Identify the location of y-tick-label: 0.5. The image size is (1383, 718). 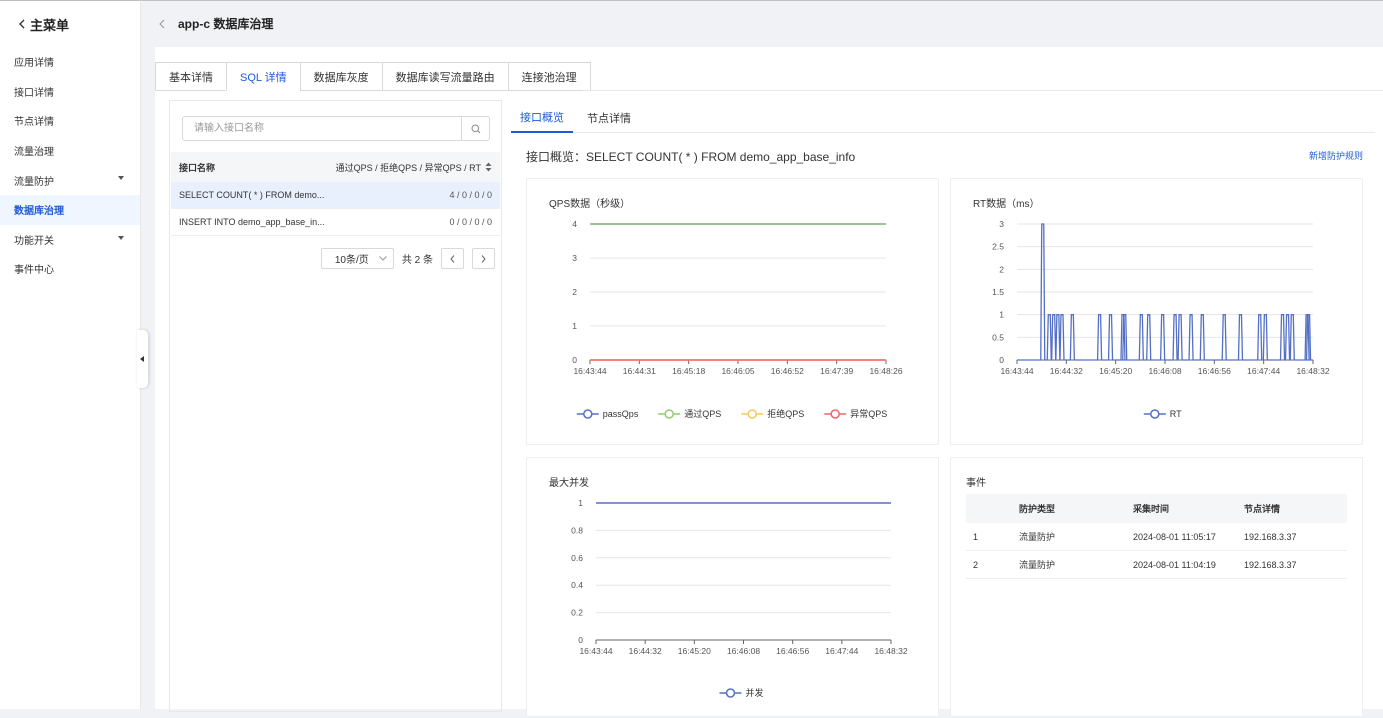
(998, 337).